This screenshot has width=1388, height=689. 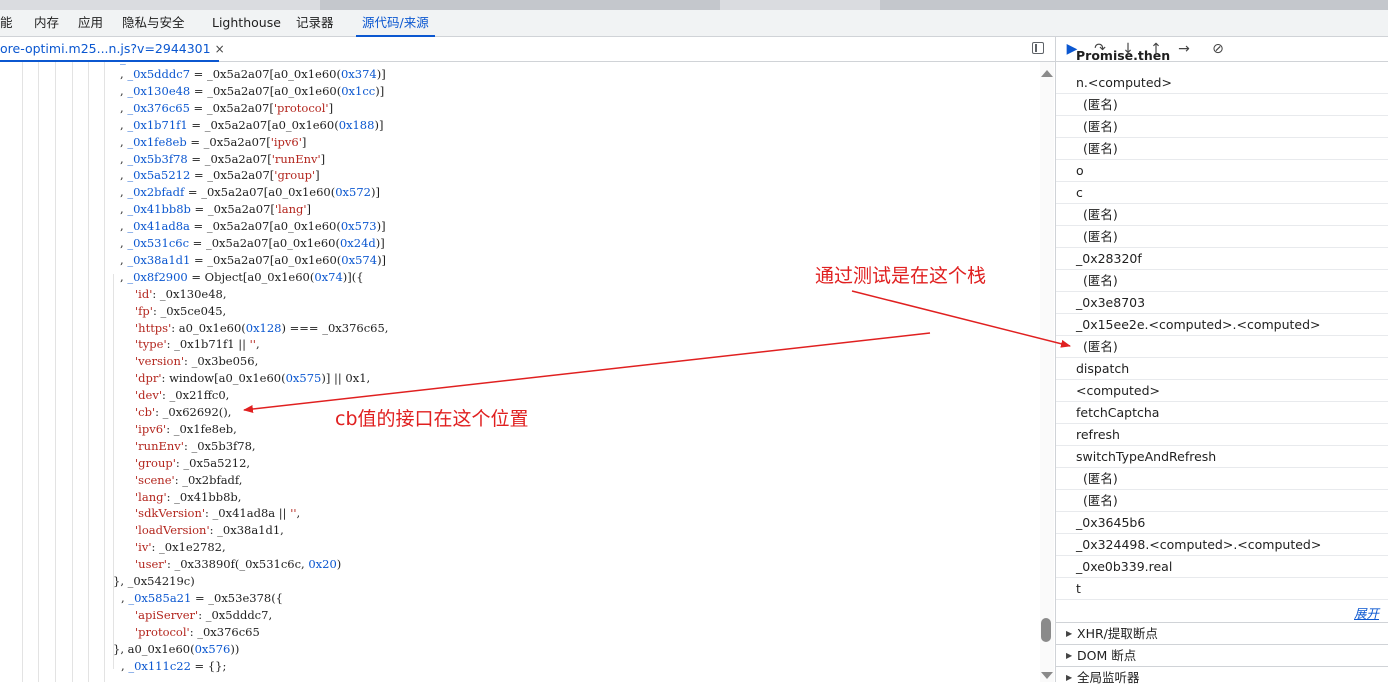 What do you see at coordinates (1047, 73) in the screenshot?
I see `scroll-up-icon` at bounding box center [1047, 73].